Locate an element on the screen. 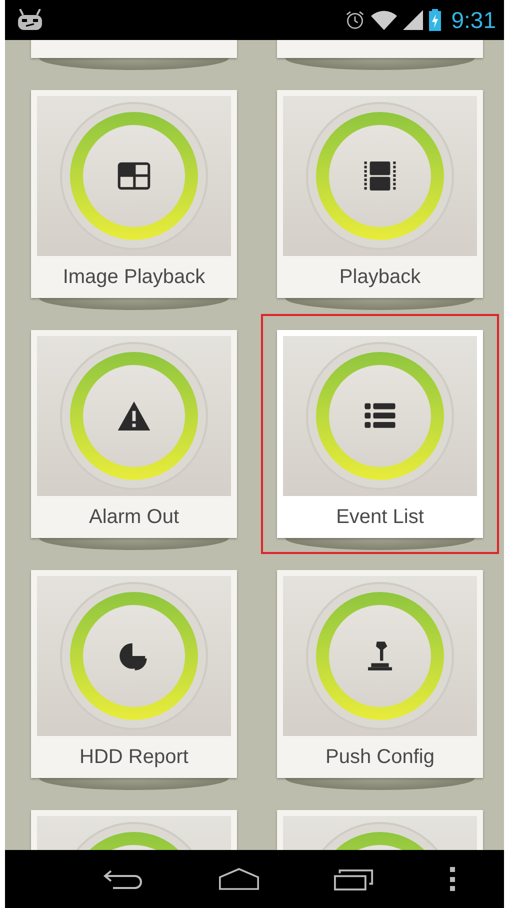 This screenshot has width=509, height=908. tile-label: Image Playback is located at coordinates (134, 277).